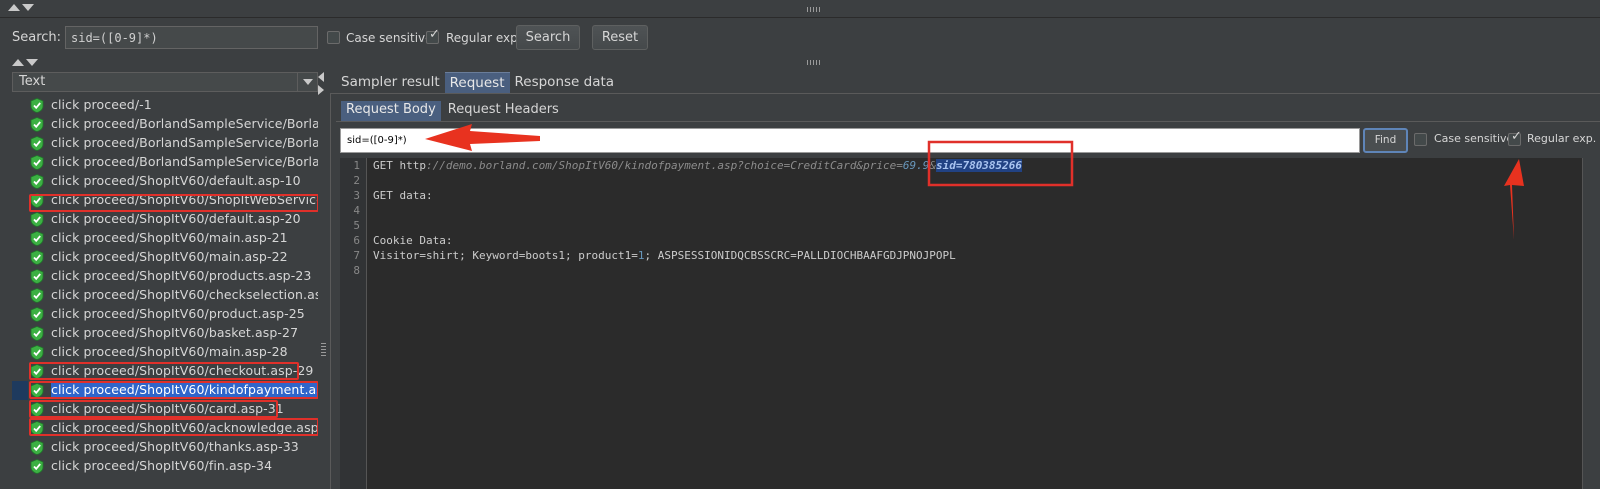  Describe the element at coordinates (1591, 323) in the screenshot. I see `vertical-scrollbar` at that location.